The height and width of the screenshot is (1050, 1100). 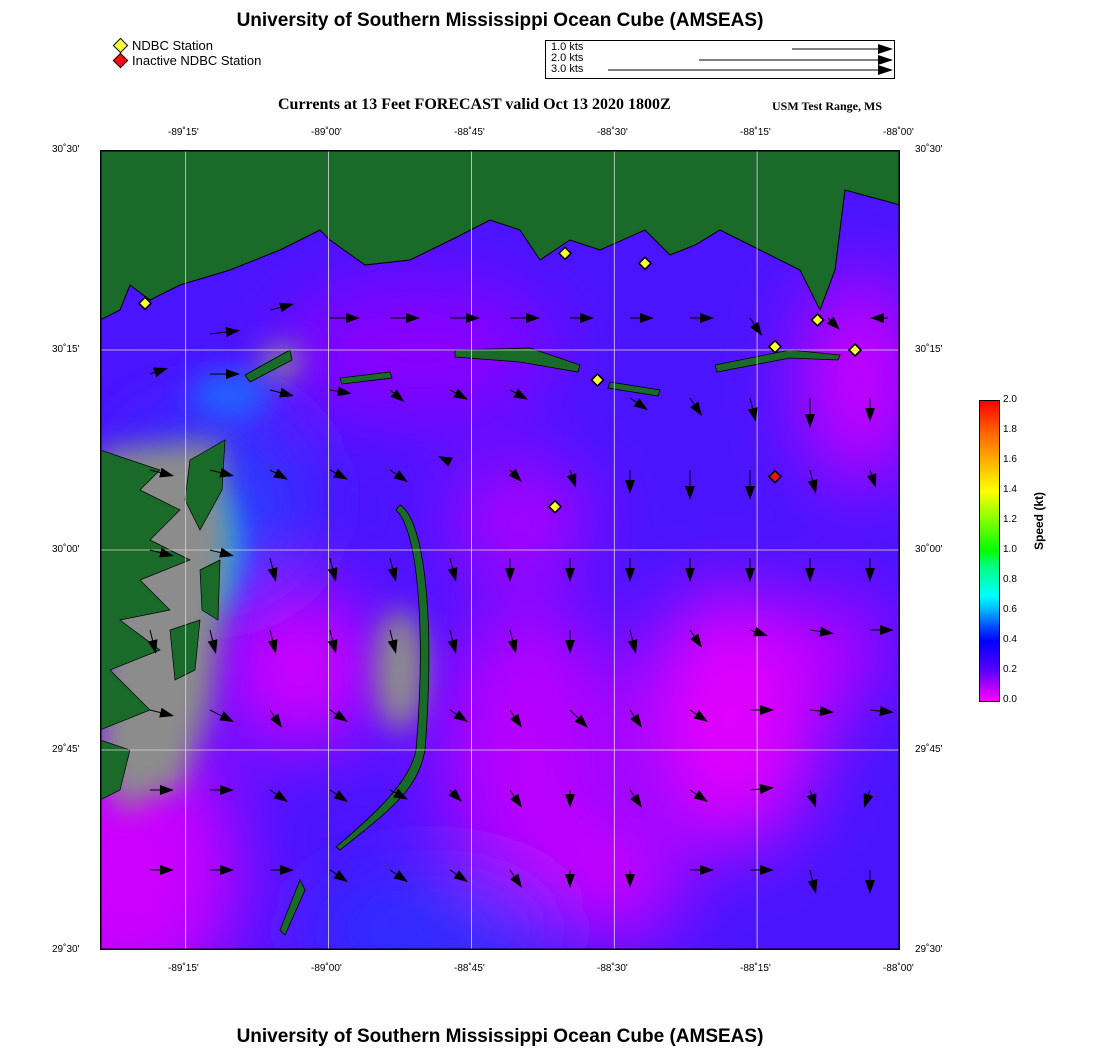 What do you see at coordinates (172, 45) in the screenshot?
I see `legend-active-label: NDBC Station` at bounding box center [172, 45].